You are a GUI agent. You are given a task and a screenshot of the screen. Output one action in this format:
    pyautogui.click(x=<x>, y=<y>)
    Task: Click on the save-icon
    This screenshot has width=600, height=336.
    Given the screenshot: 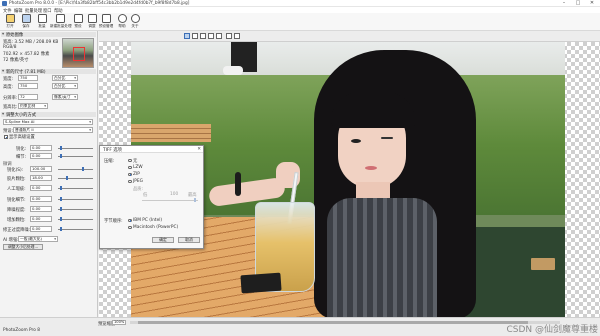 What is the action you would take?
    pyautogui.click(x=26, y=18)
    